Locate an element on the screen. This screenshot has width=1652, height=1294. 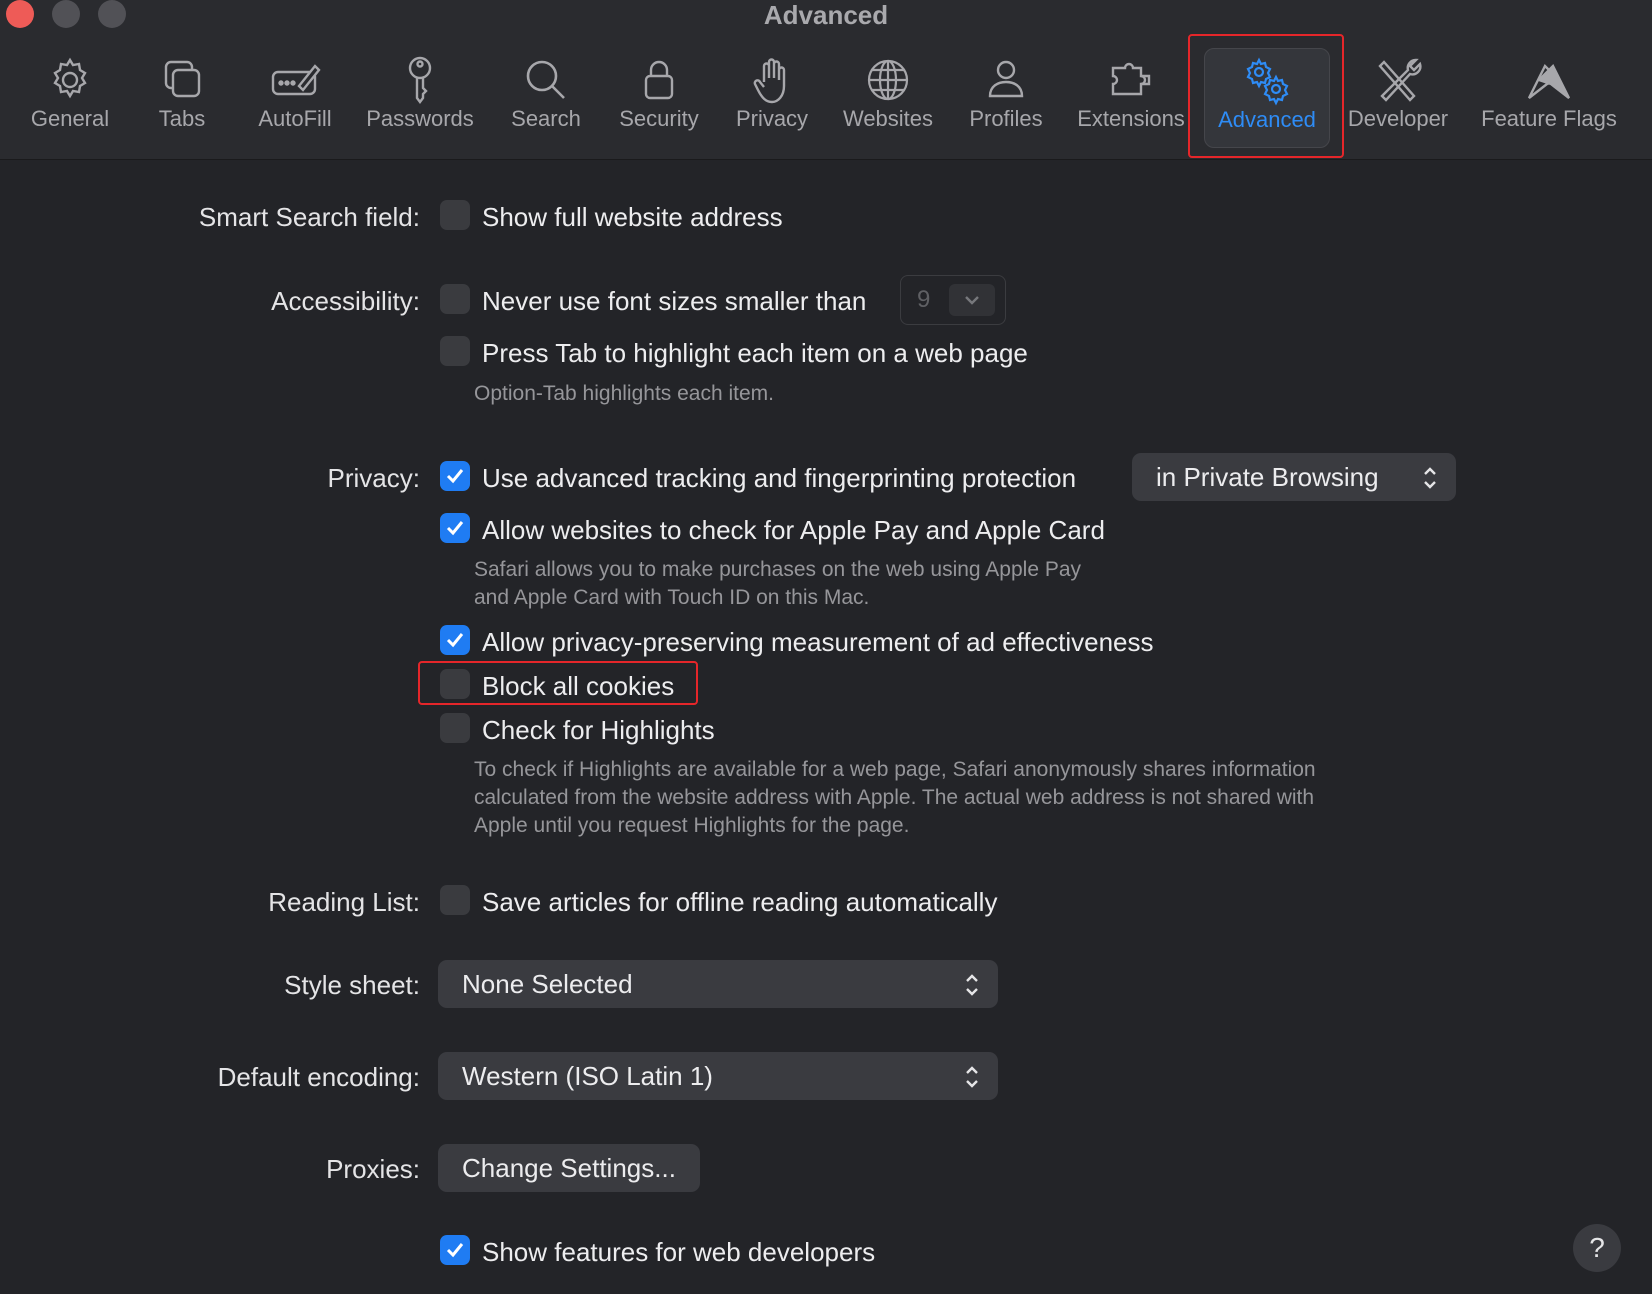
apple-pay-checkbox is located at coordinates (455, 528).